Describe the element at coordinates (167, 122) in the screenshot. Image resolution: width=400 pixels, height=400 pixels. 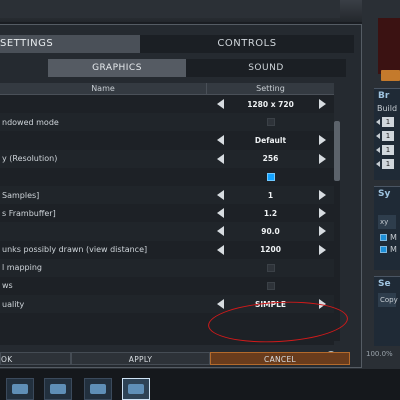
I see `table-row: ndowed mode` at that location.